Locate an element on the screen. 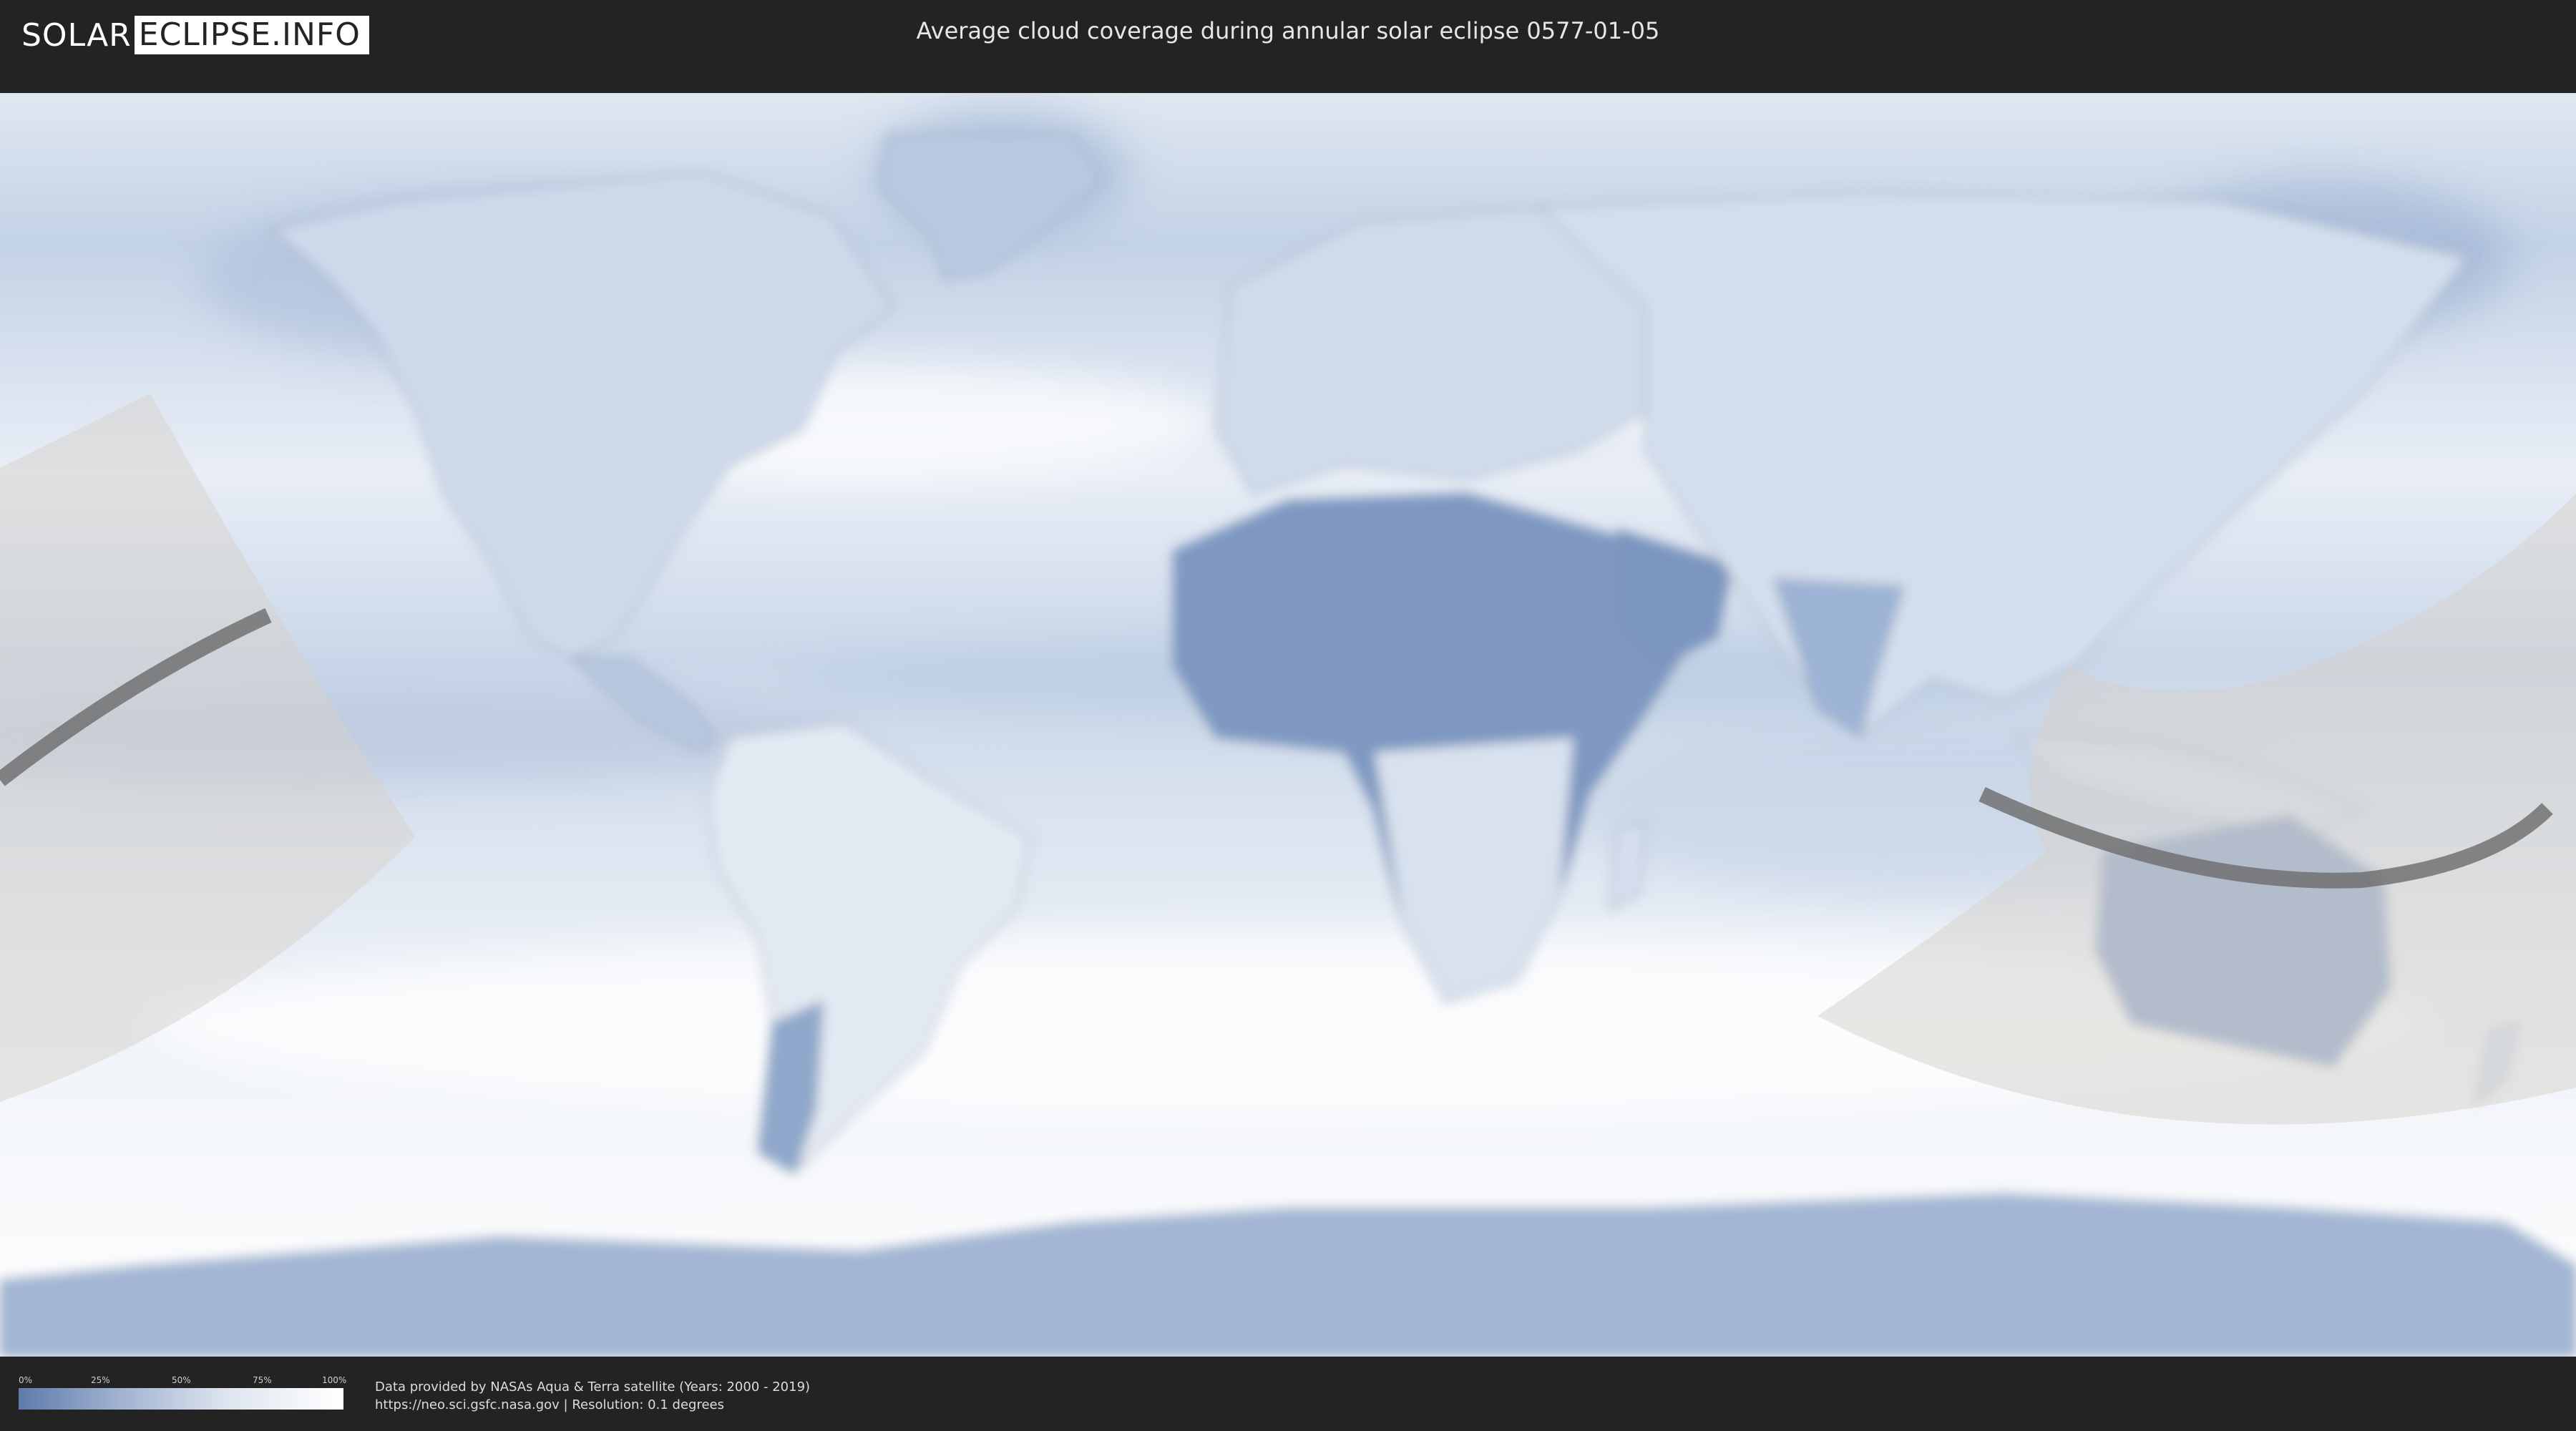 The image size is (2576, 1431). legend-tick-row: 0% 25% 50% 75% 100% is located at coordinates (183, 1382).